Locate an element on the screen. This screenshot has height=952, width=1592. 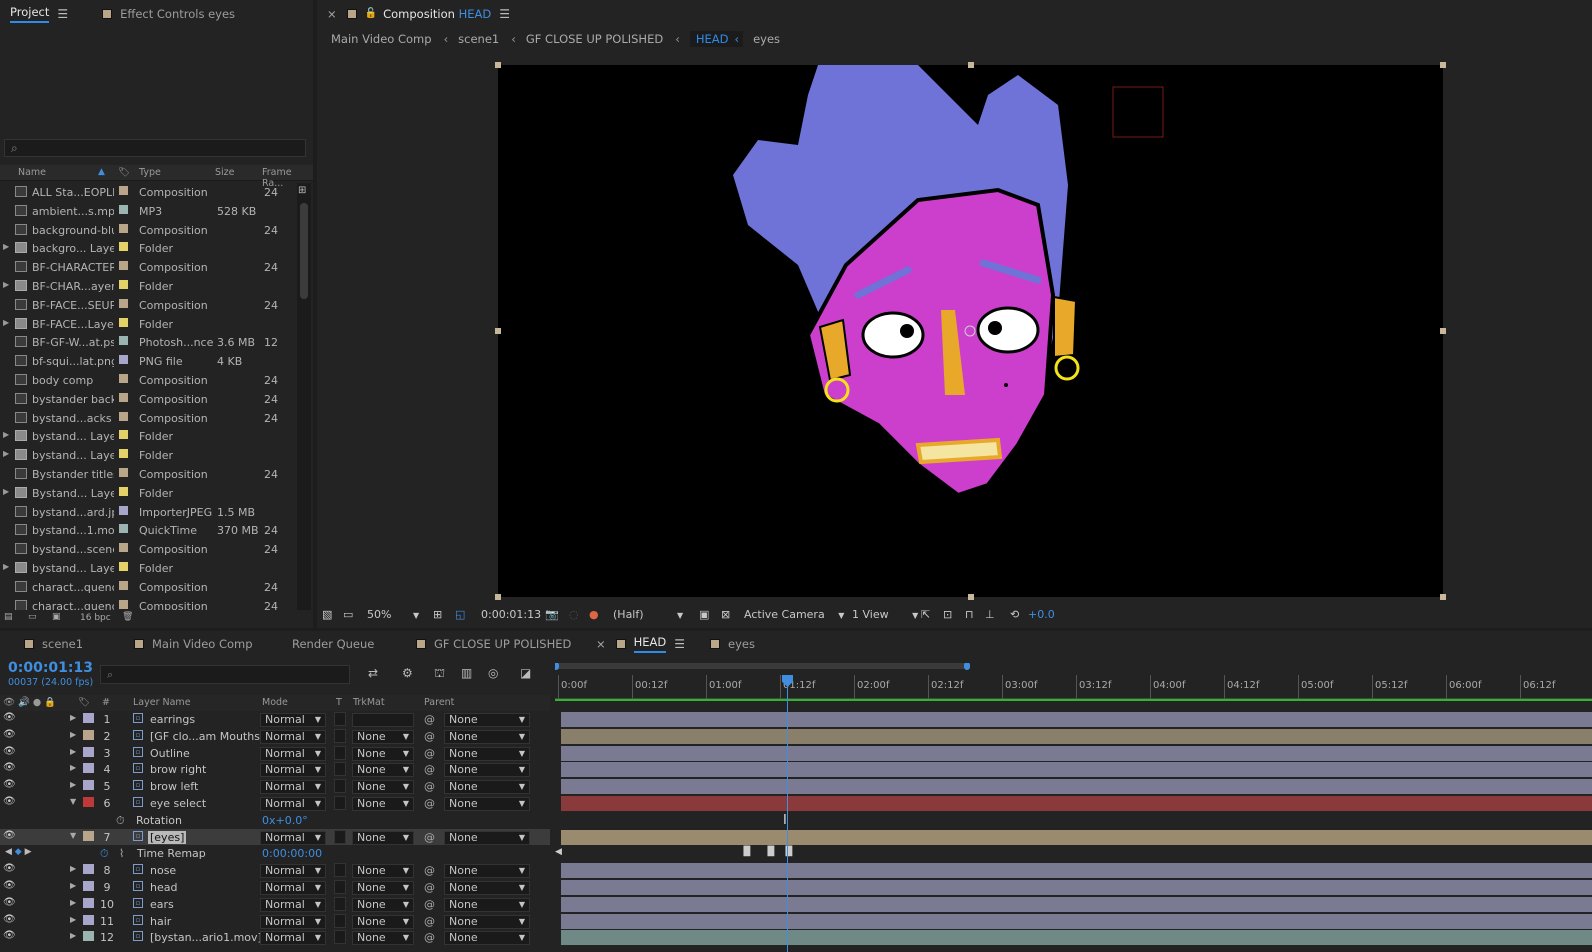
col-layer-name-header: Layer Name is located at coordinates (162, 702).